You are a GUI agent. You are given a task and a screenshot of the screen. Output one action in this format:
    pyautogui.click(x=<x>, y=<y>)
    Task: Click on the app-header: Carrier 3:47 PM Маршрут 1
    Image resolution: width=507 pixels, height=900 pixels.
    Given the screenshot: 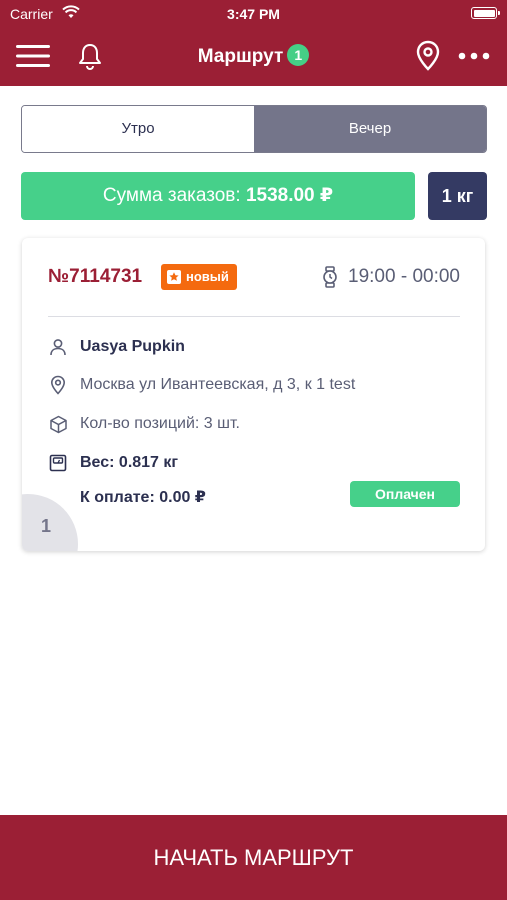 What is the action you would take?
    pyautogui.click(x=253, y=43)
    